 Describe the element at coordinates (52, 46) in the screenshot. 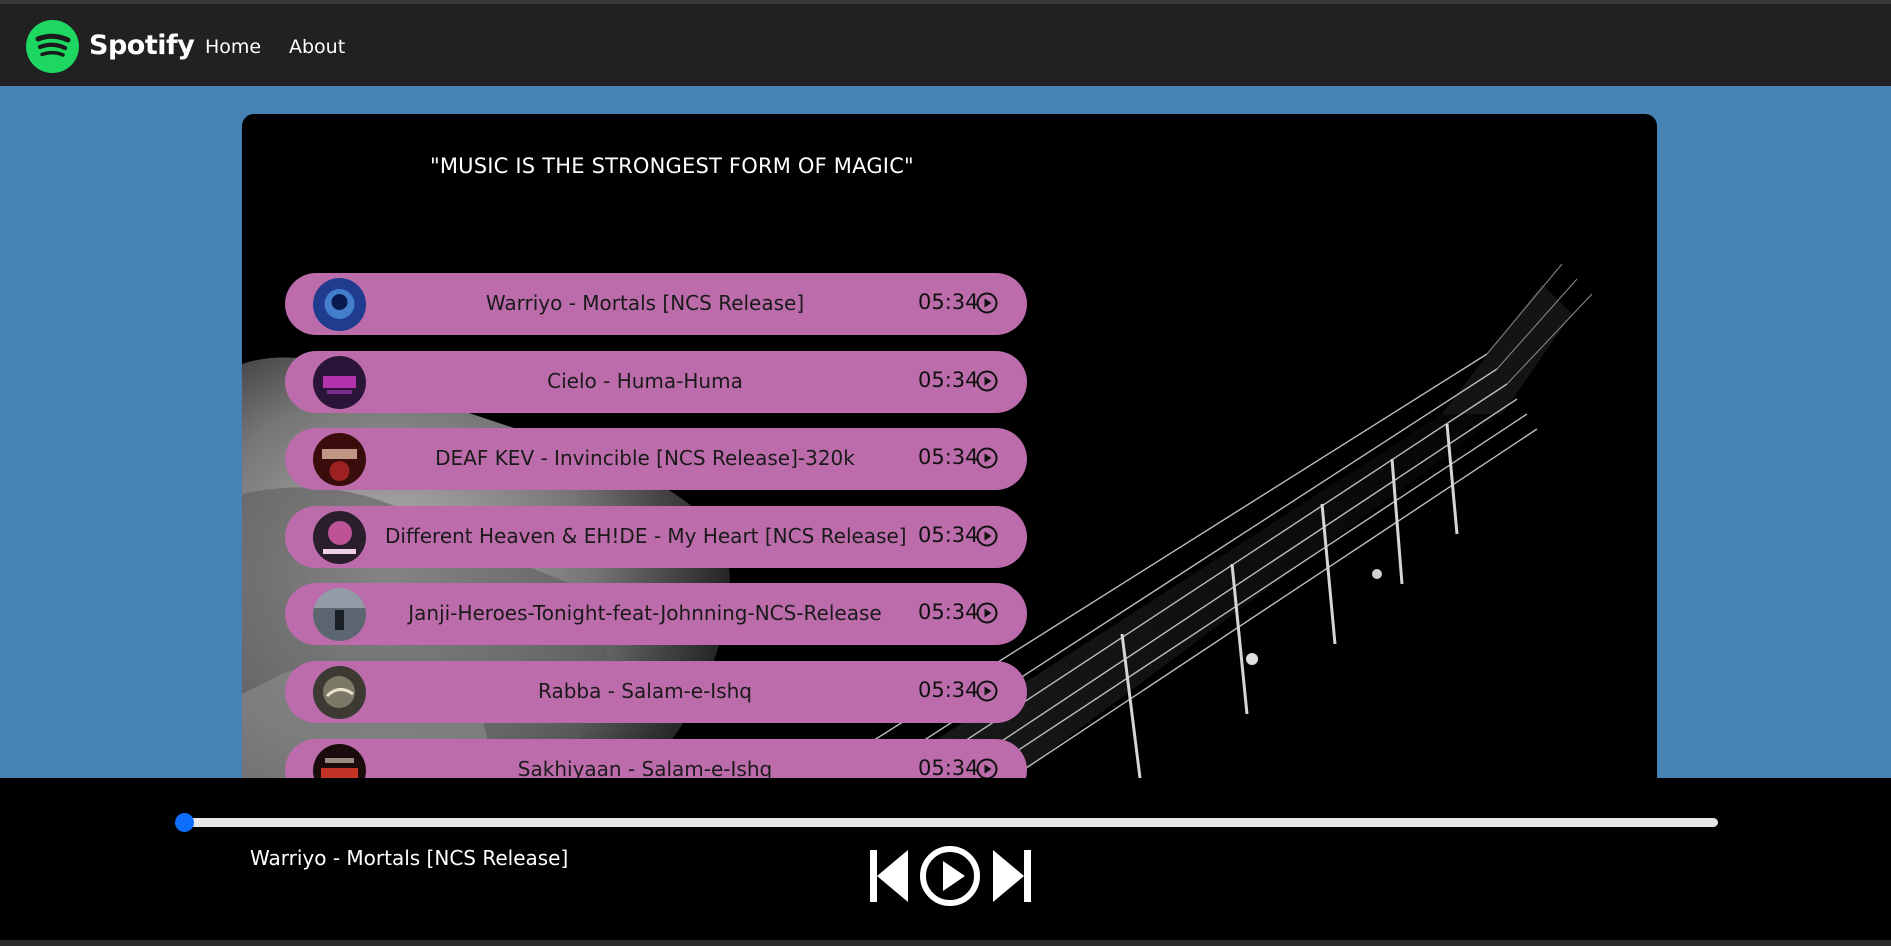

I see `spotify-logo-icon` at that location.